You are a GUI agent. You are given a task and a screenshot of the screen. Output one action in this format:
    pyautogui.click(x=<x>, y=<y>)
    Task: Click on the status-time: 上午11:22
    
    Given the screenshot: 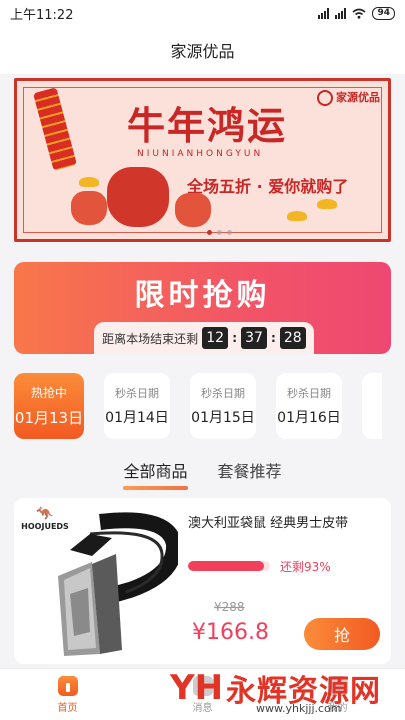 What is the action you would take?
    pyautogui.click(x=42, y=15)
    